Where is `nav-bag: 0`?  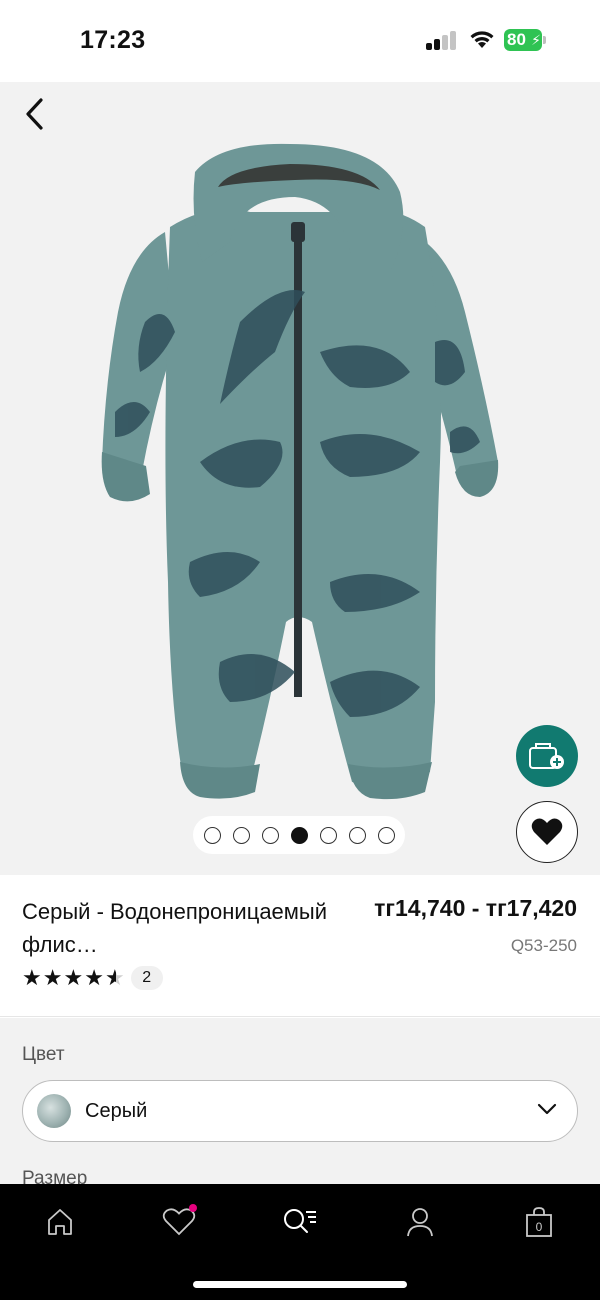
nav-bag: 0 is located at coordinates (539, 1222).